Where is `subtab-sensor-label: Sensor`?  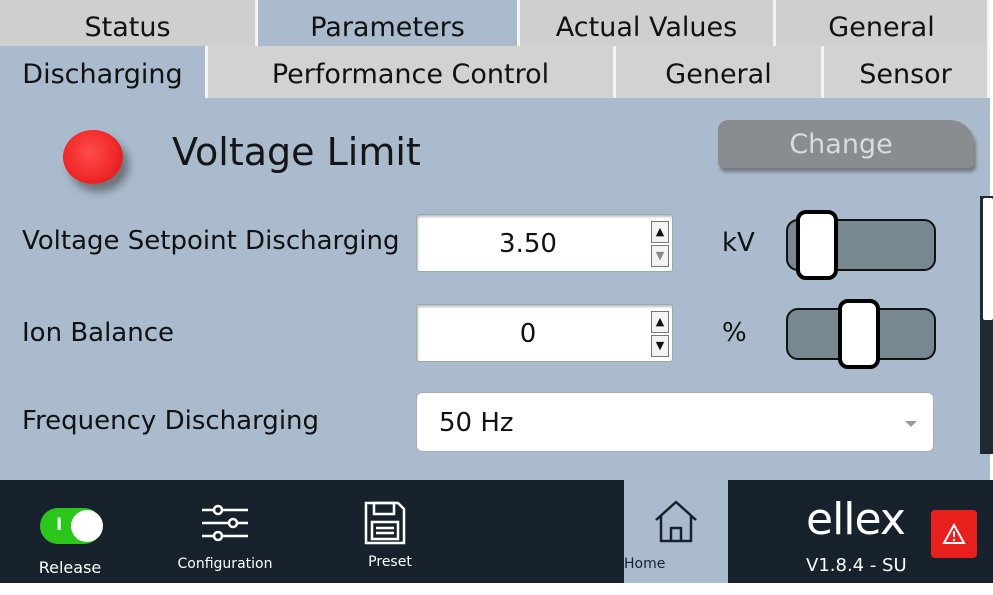 subtab-sensor-label: Sensor is located at coordinates (905, 74).